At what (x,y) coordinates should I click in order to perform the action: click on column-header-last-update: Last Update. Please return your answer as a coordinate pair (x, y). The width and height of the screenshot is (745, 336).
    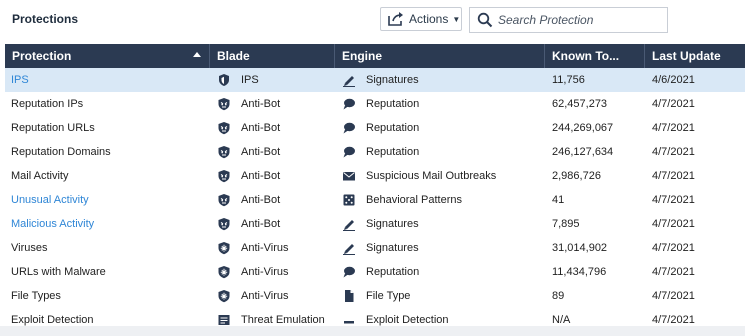
    Looking at the image, I should click on (695, 56).